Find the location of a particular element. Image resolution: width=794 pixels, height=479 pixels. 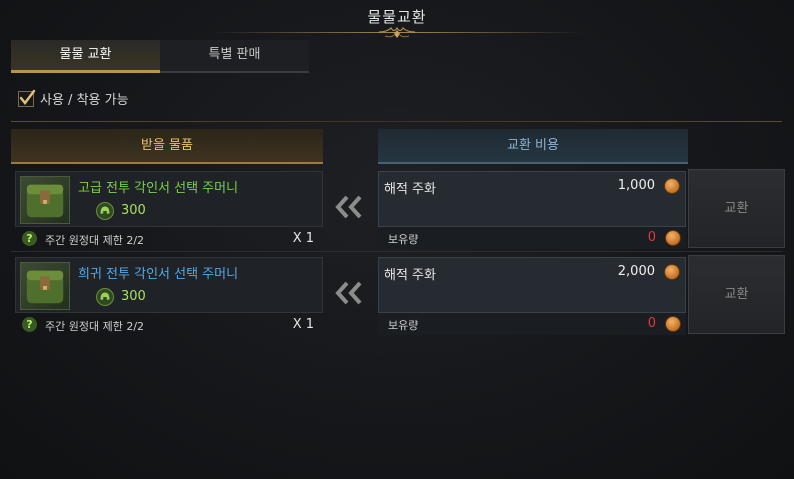

cost-value: 1,000 is located at coordinates (636, 185).